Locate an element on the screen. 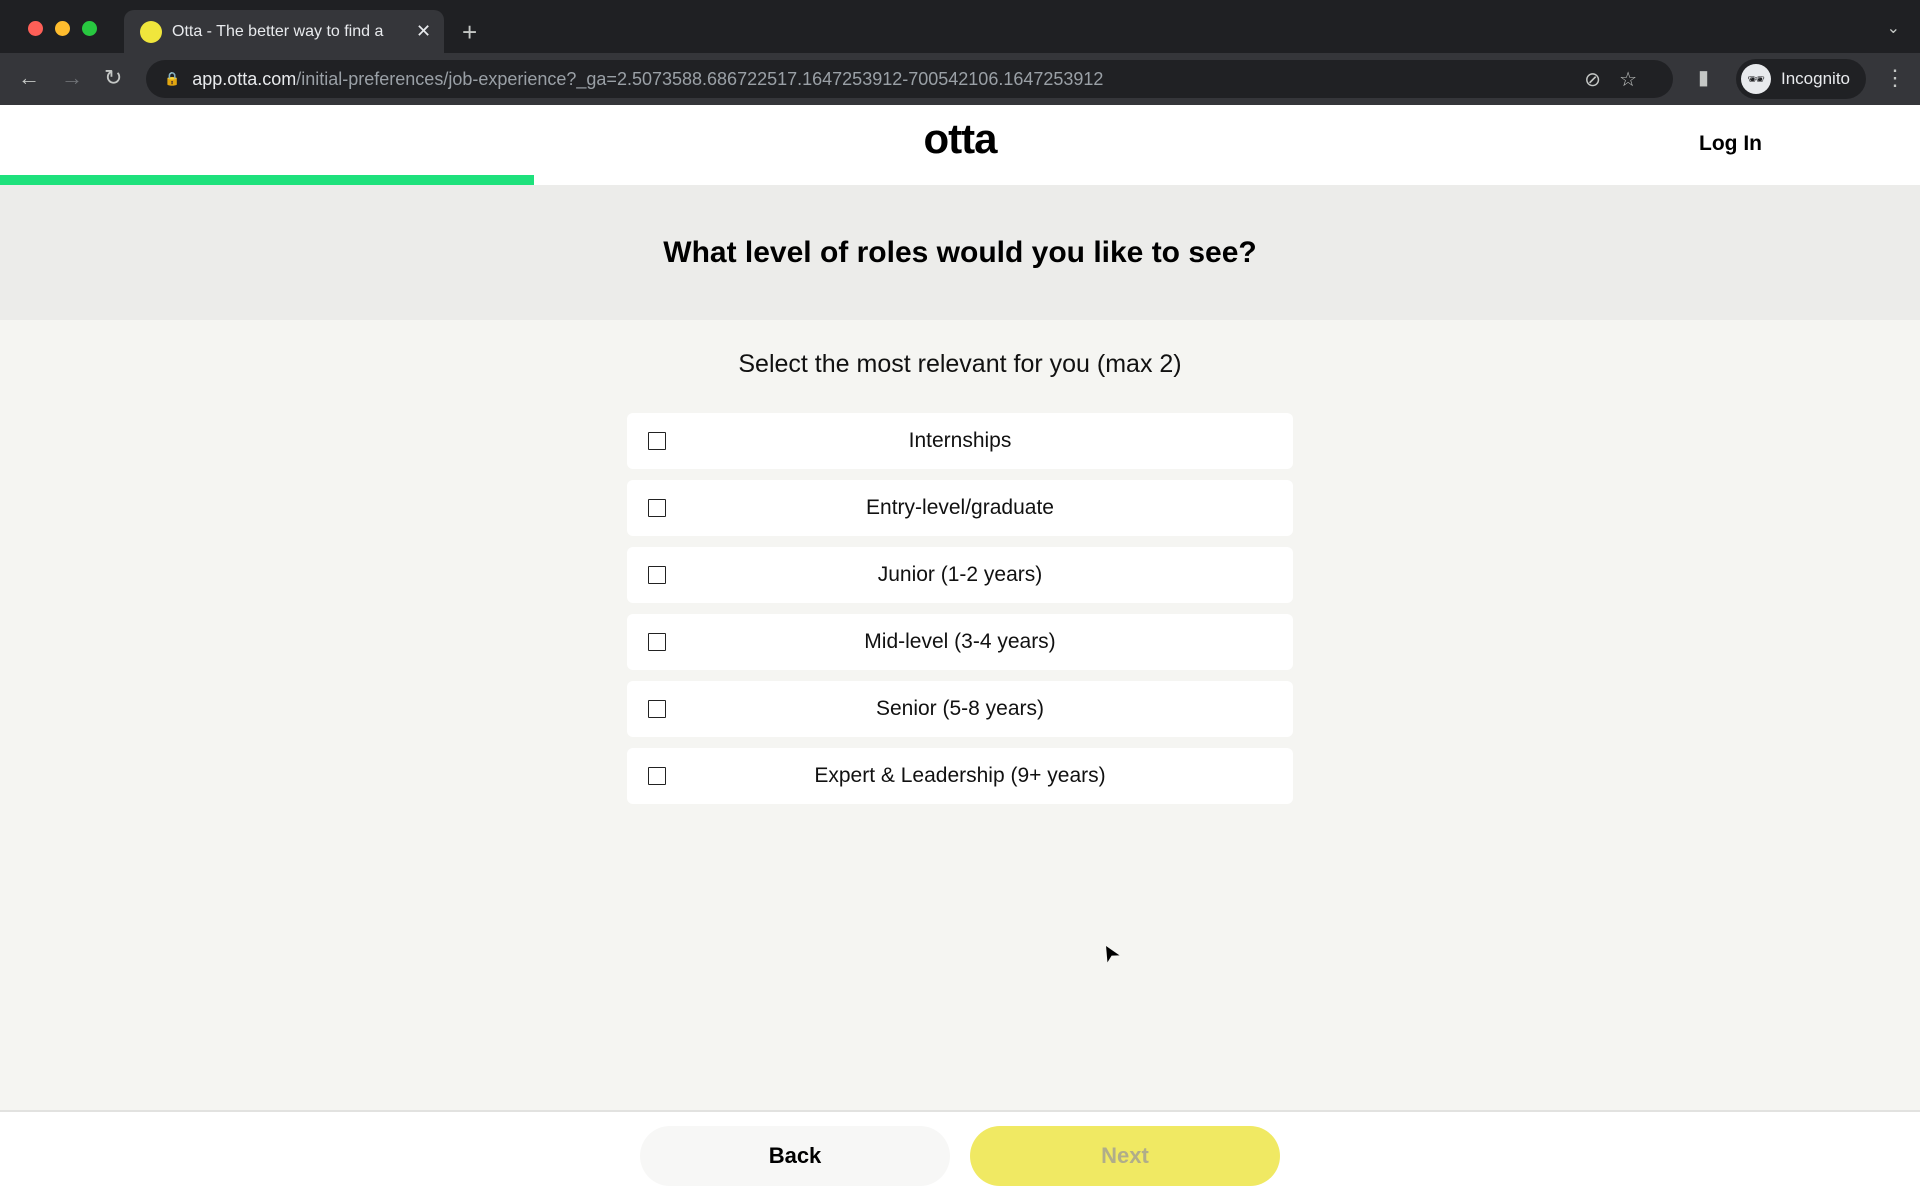  option-internships: Internships is located at coordinates (960, 441).